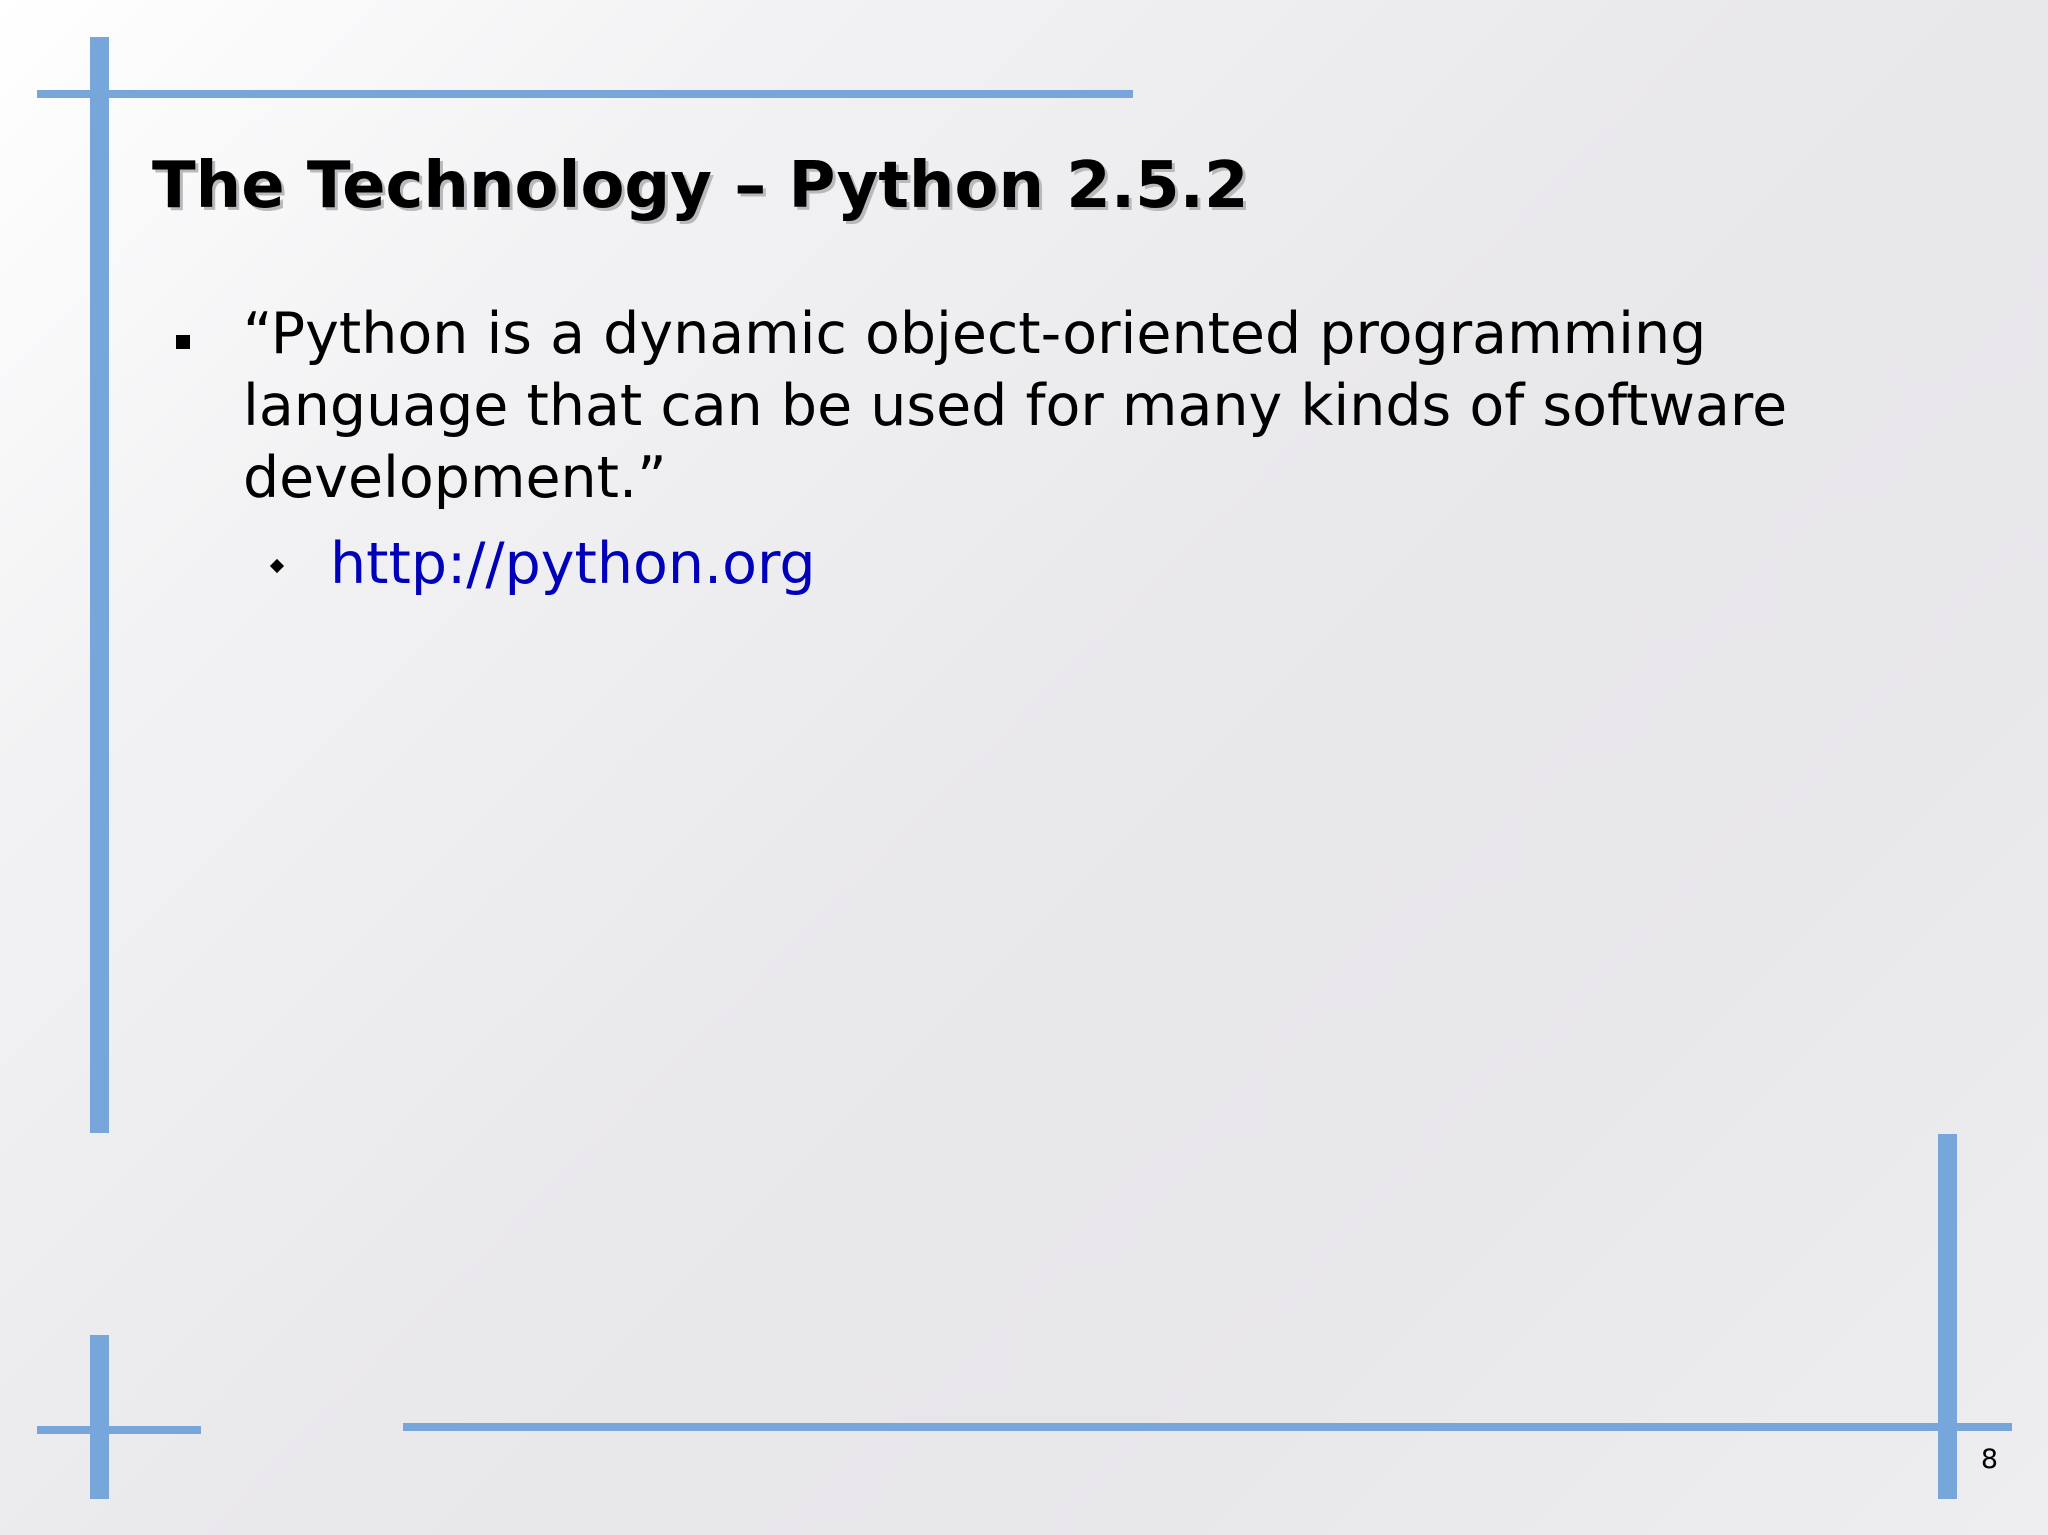 Image resolution: width=2048 pixels, height=1535 pixels. I want to click on frame-top-left-vertical-bar, so click(99, 585).